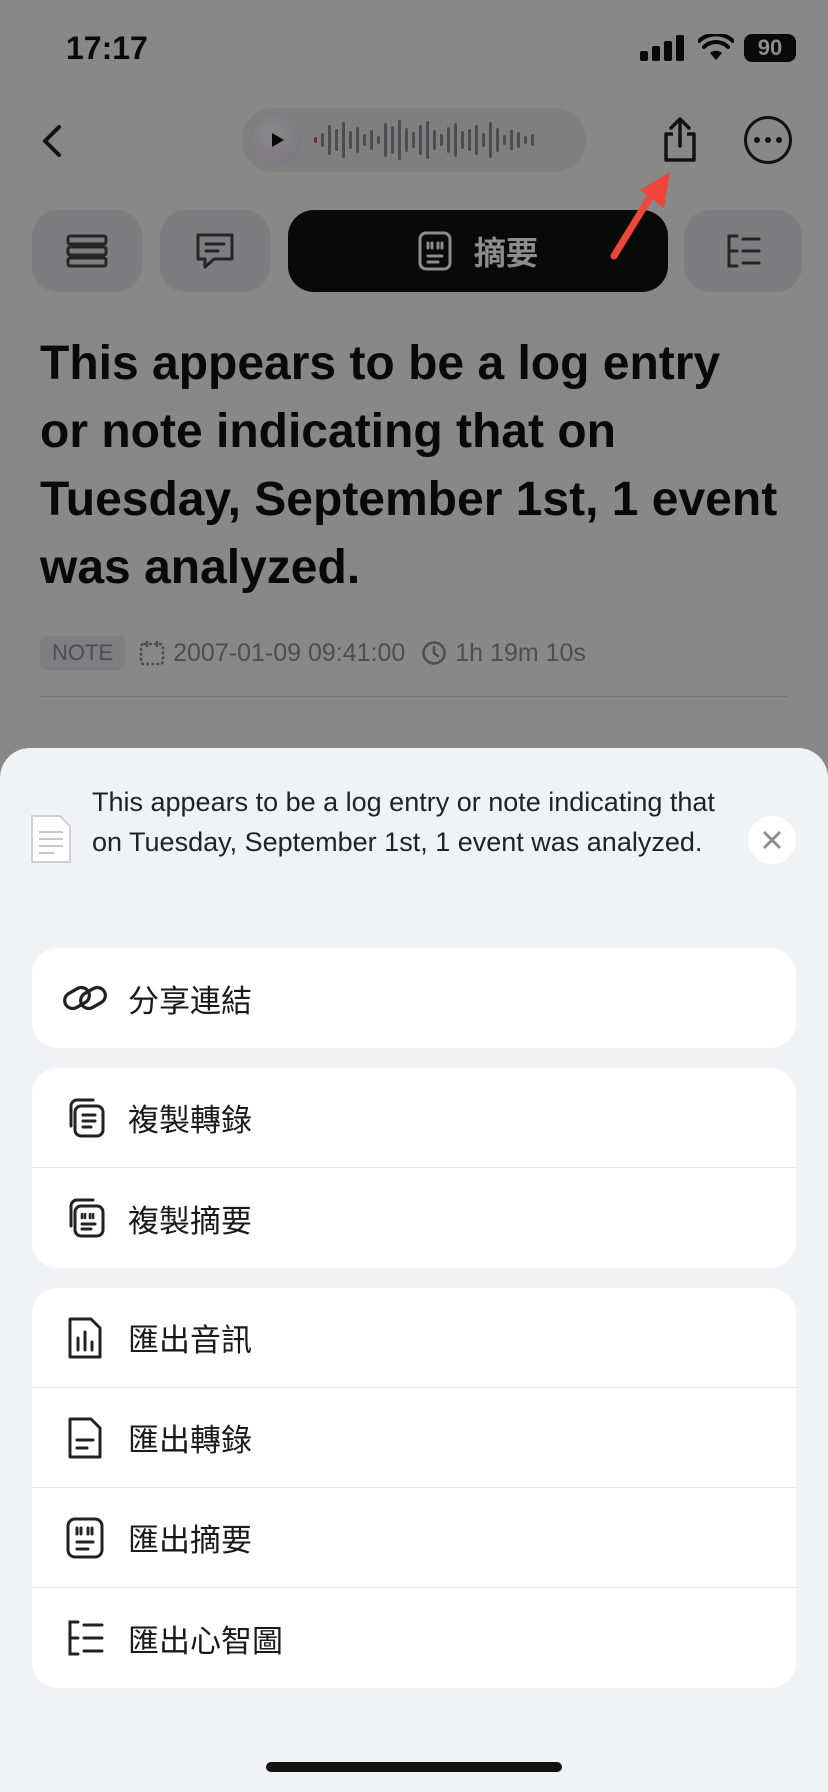  I want to click on export-summary-option: 匯出摘要, so click(414, 1538).